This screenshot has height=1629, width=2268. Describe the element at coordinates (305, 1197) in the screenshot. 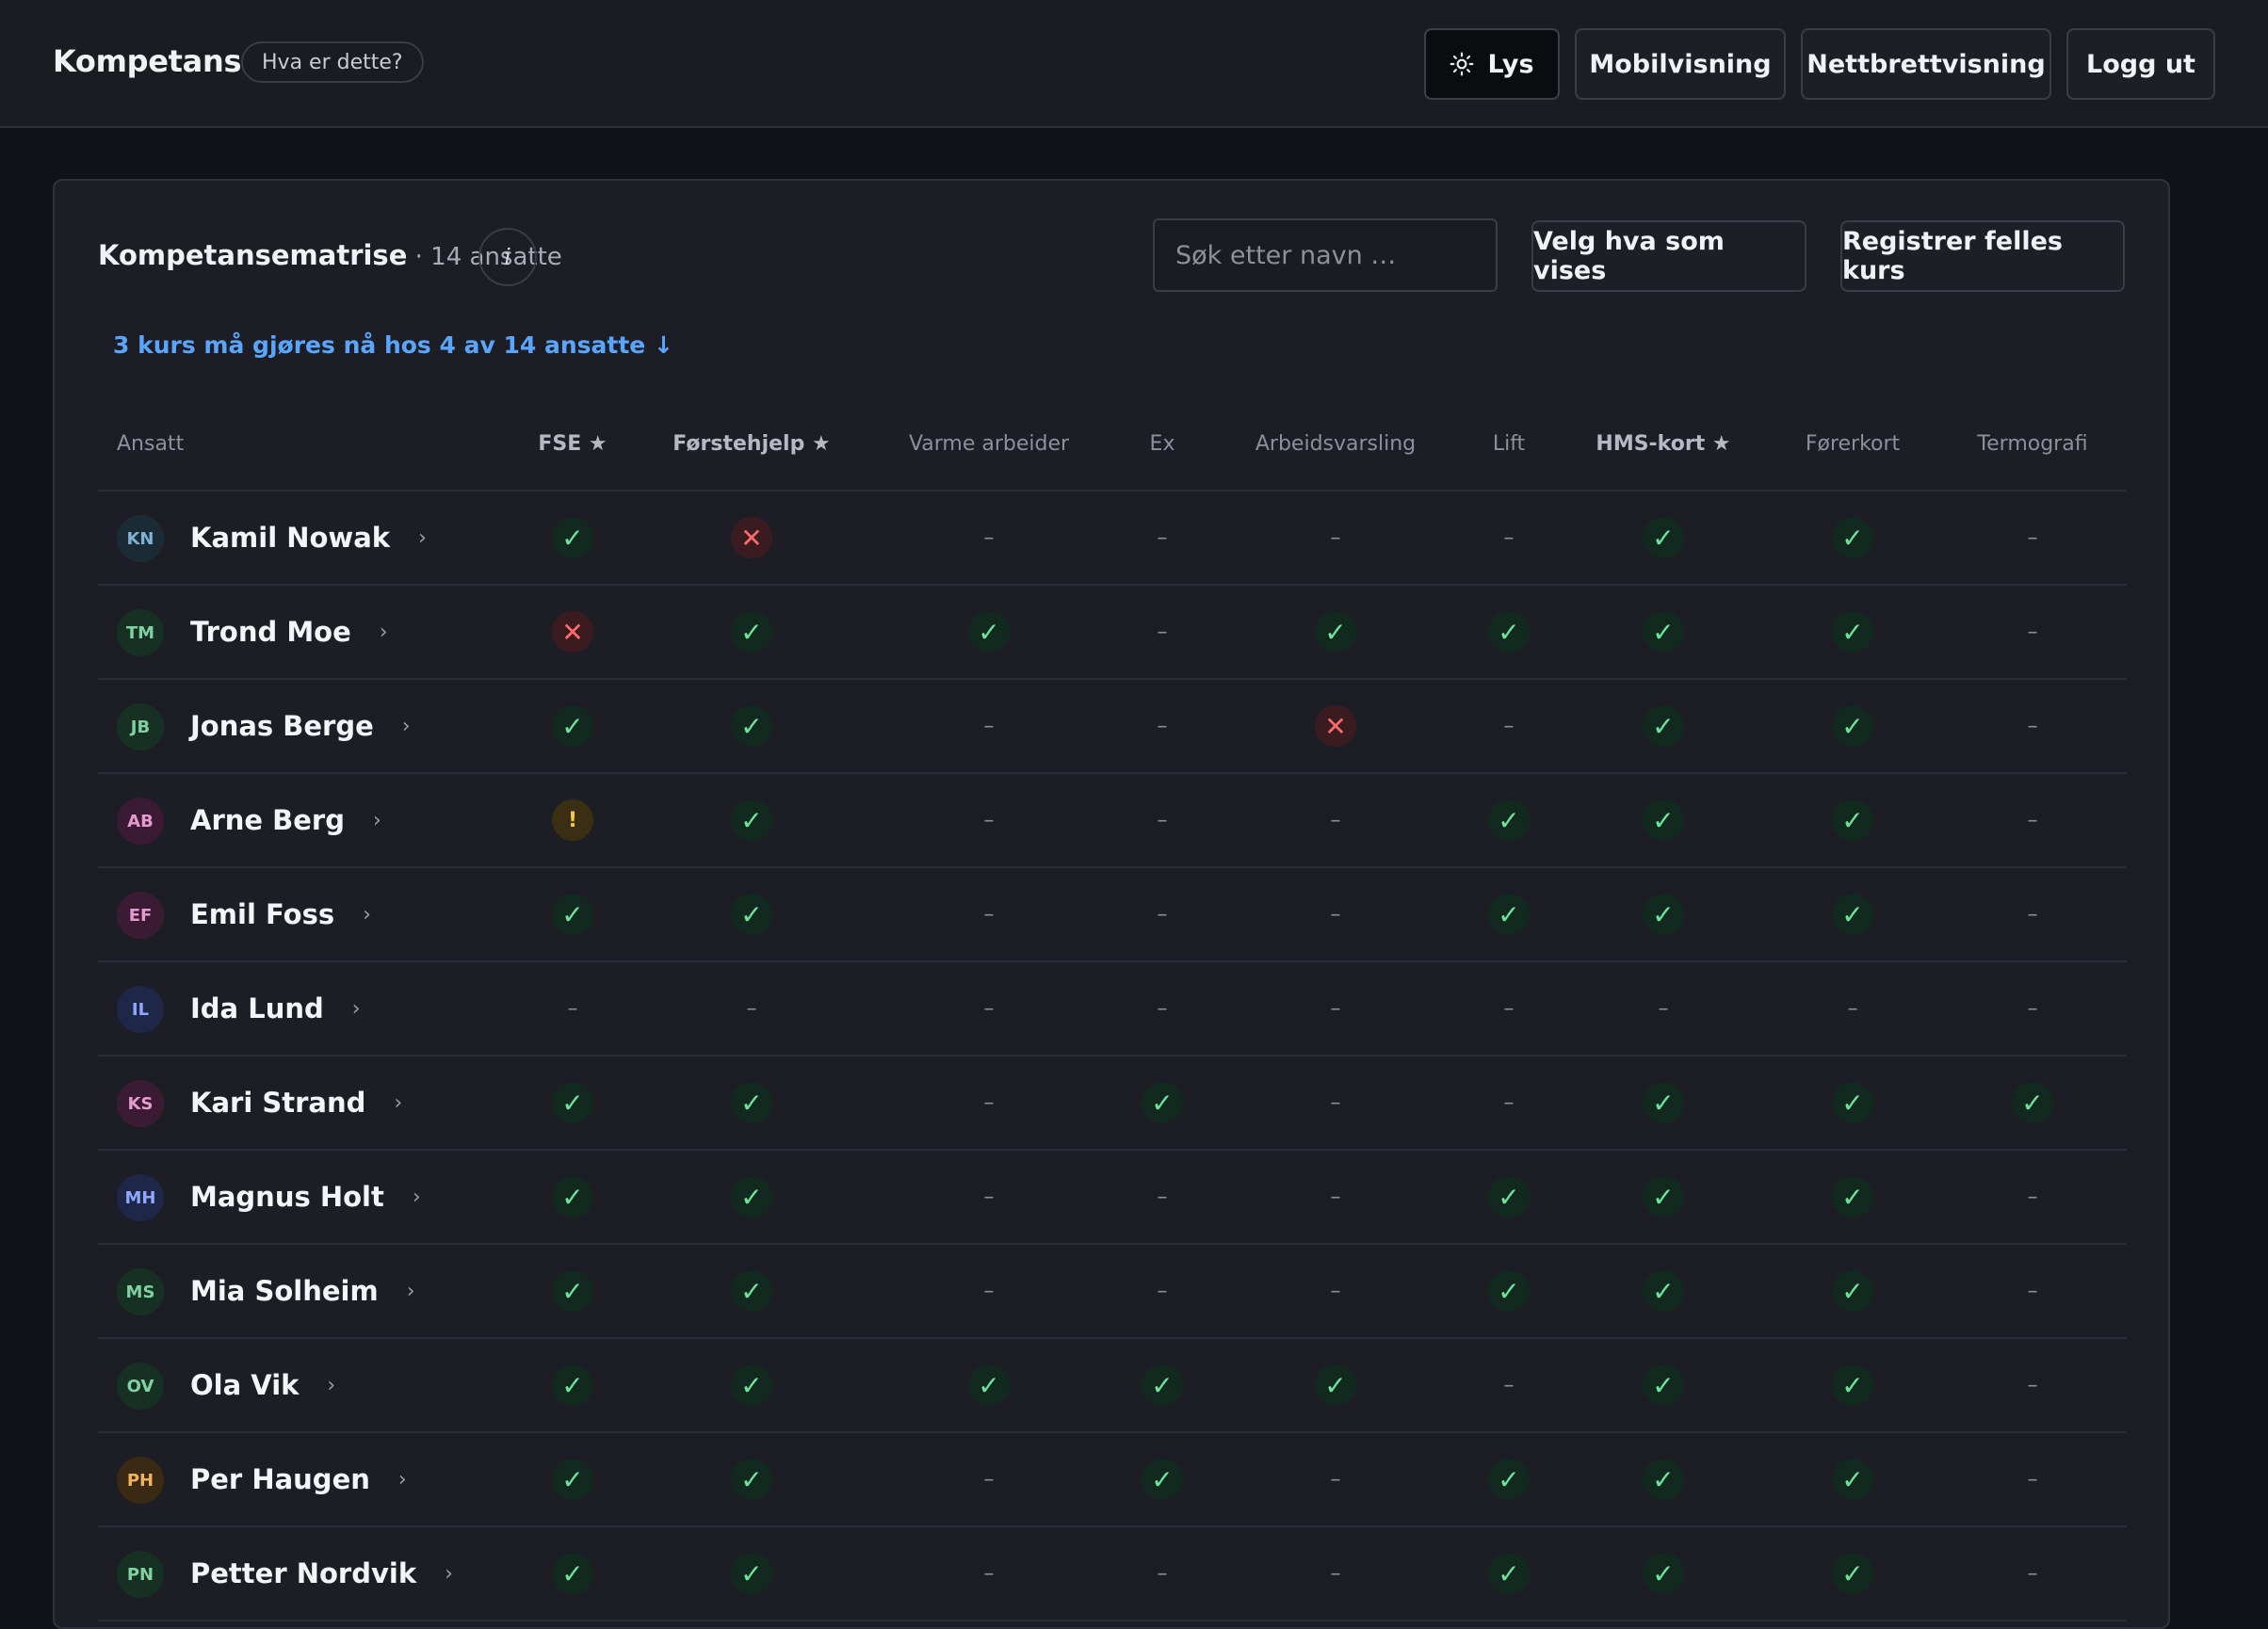

I see `employee-name-link: Magnus Holt ›` at that location.